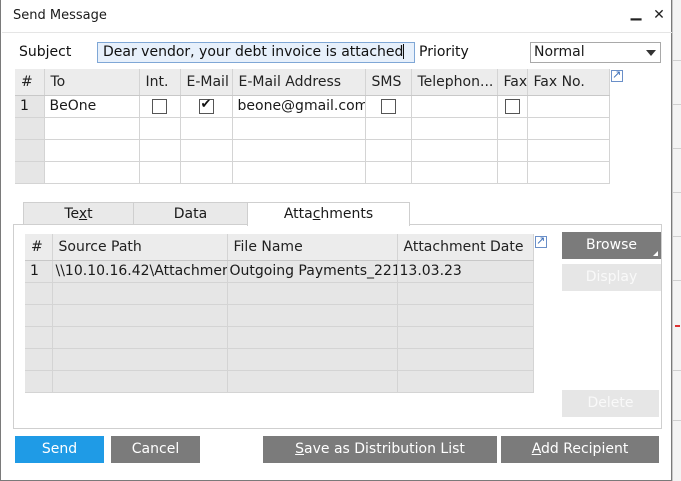  Describe the element at coordinates (337, 16) in the screenshot. I see `title-bar: Send Message ▁ ✕` at that location.